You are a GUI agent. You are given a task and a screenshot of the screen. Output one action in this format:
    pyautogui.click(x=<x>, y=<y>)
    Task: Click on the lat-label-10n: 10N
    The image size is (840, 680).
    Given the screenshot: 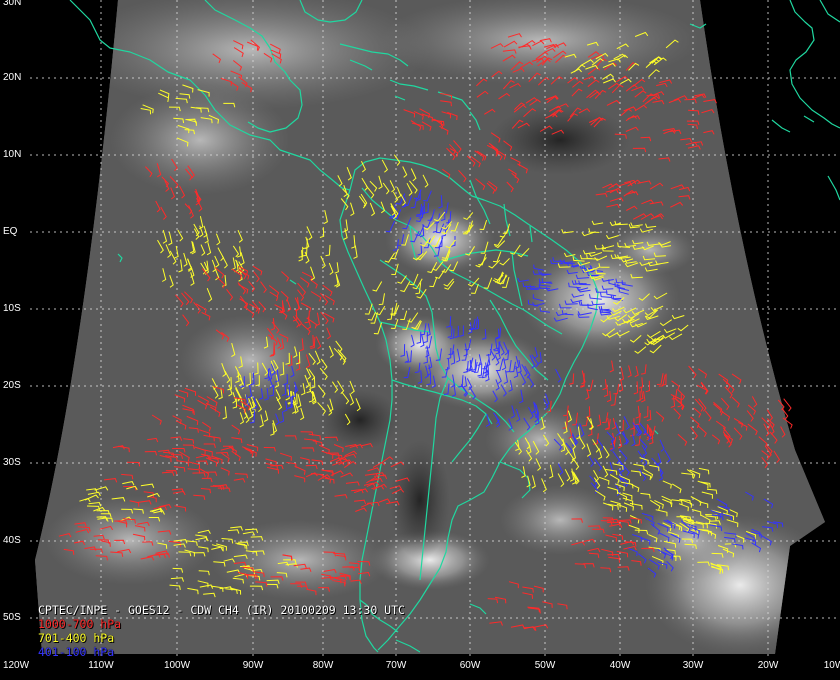 What is the action you would take?
    pyautogui.click(x=12, y=154)
    